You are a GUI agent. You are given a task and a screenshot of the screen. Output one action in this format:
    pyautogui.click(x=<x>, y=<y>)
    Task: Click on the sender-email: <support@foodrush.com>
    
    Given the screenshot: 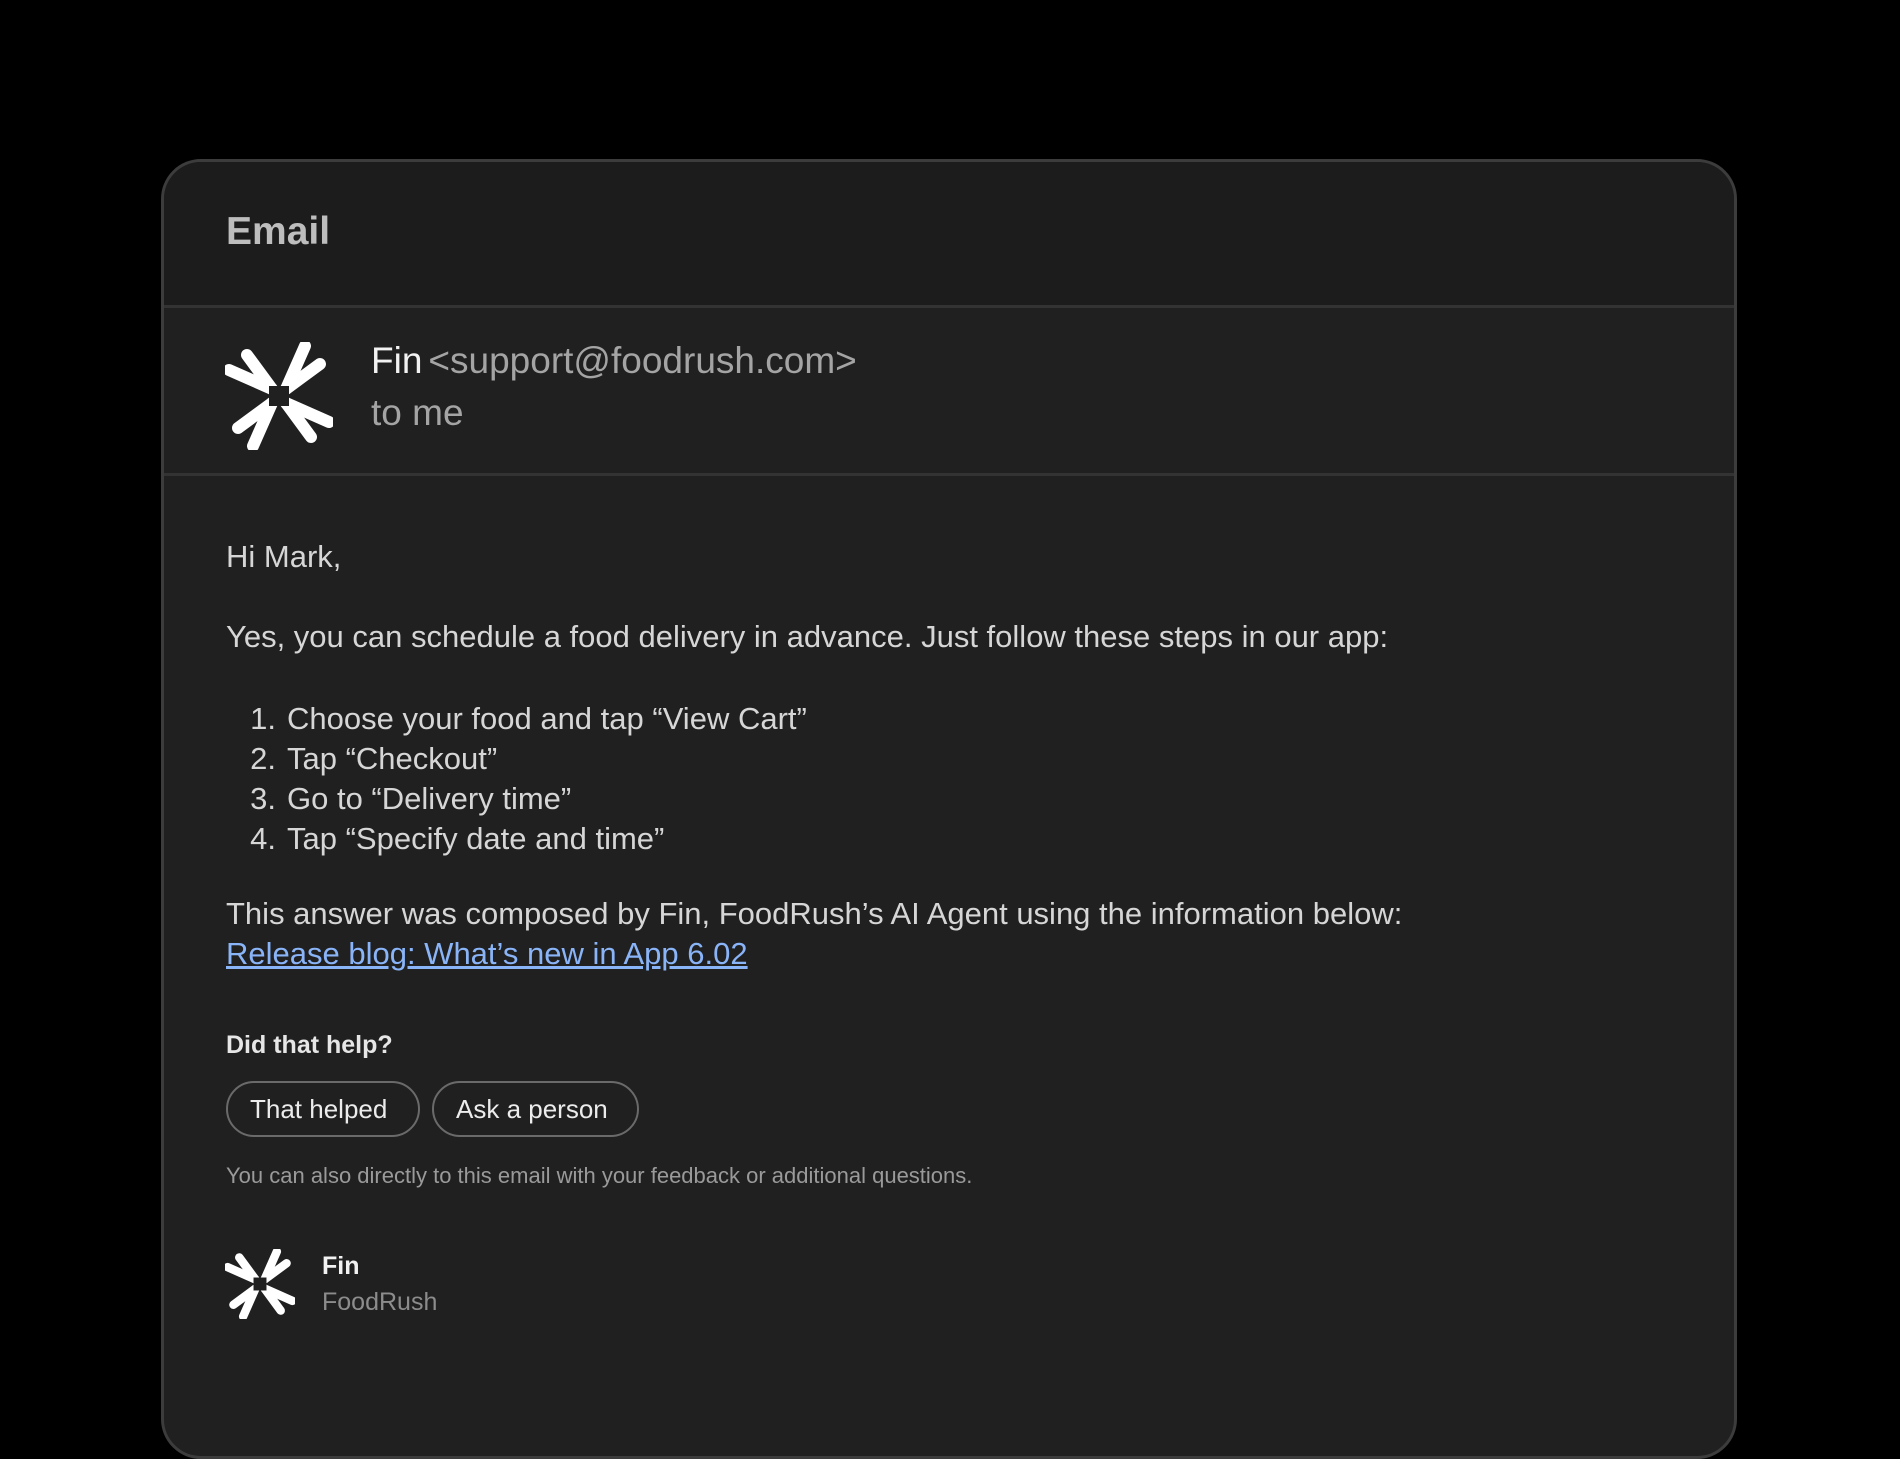 What is the action you would take?
    pyautogui.click(x=642, y=360)
    